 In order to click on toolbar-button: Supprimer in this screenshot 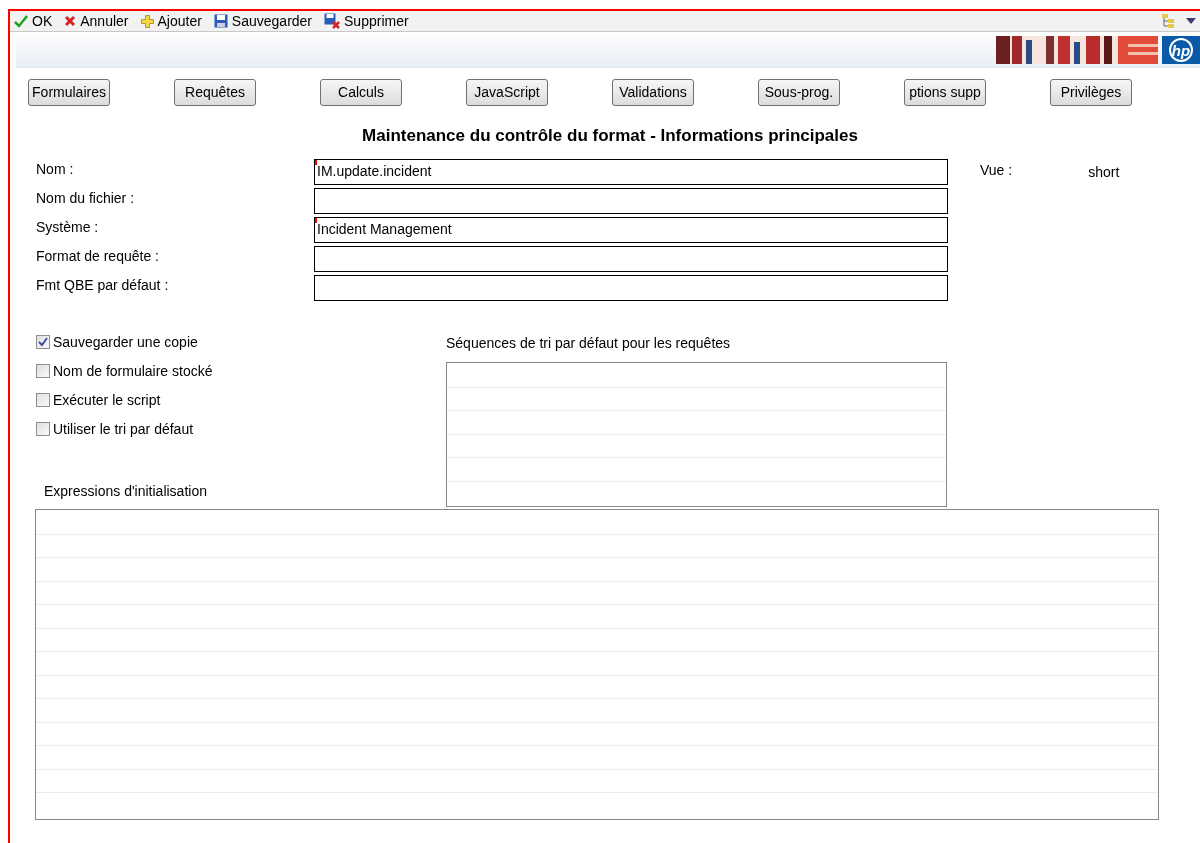, I will do `click(366, 21)`.